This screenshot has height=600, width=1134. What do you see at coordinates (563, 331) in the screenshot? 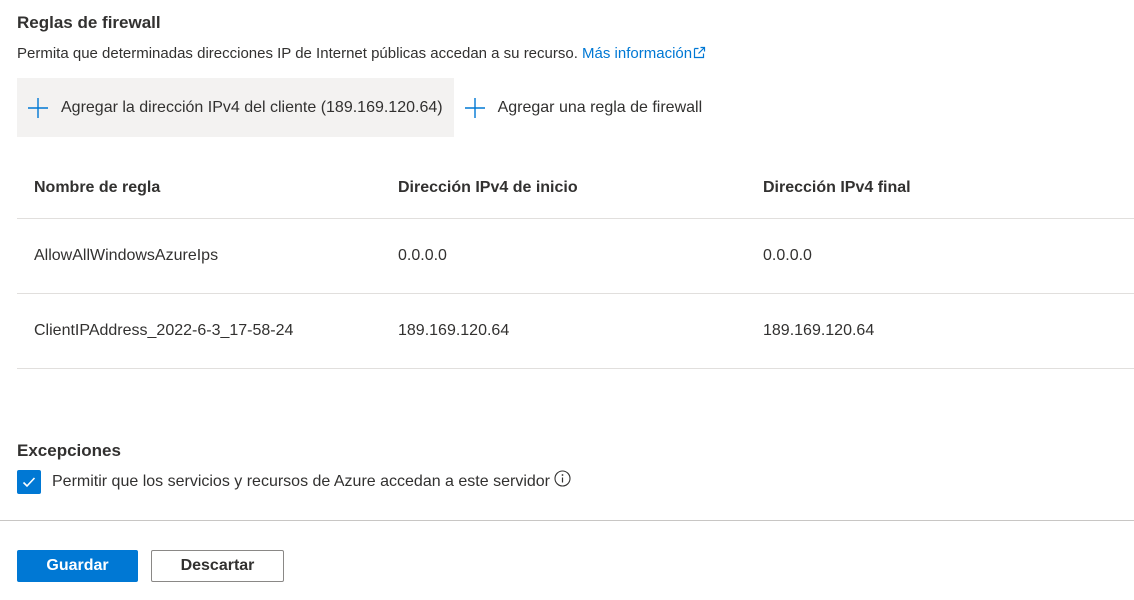
I see `start-ip-cell: 189.169.120.64` at bounding box center [563, 331].